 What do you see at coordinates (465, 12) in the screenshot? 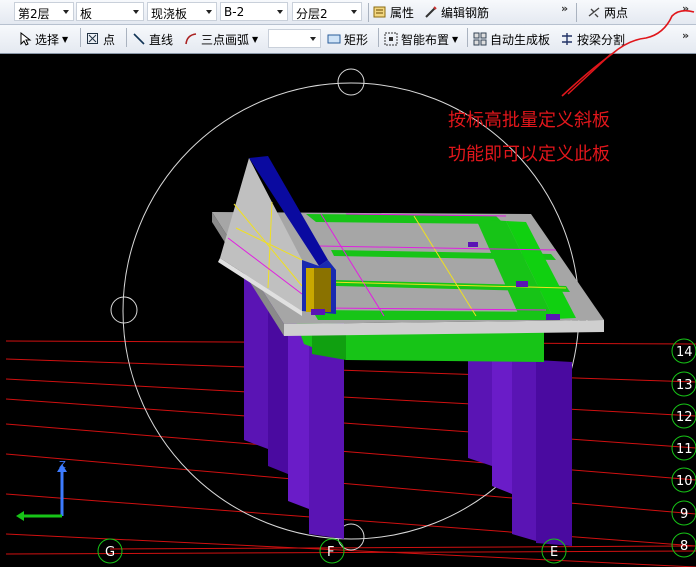
I see `edit-rebar-label: 编辑钢筋` at bounding box center [465, 12].